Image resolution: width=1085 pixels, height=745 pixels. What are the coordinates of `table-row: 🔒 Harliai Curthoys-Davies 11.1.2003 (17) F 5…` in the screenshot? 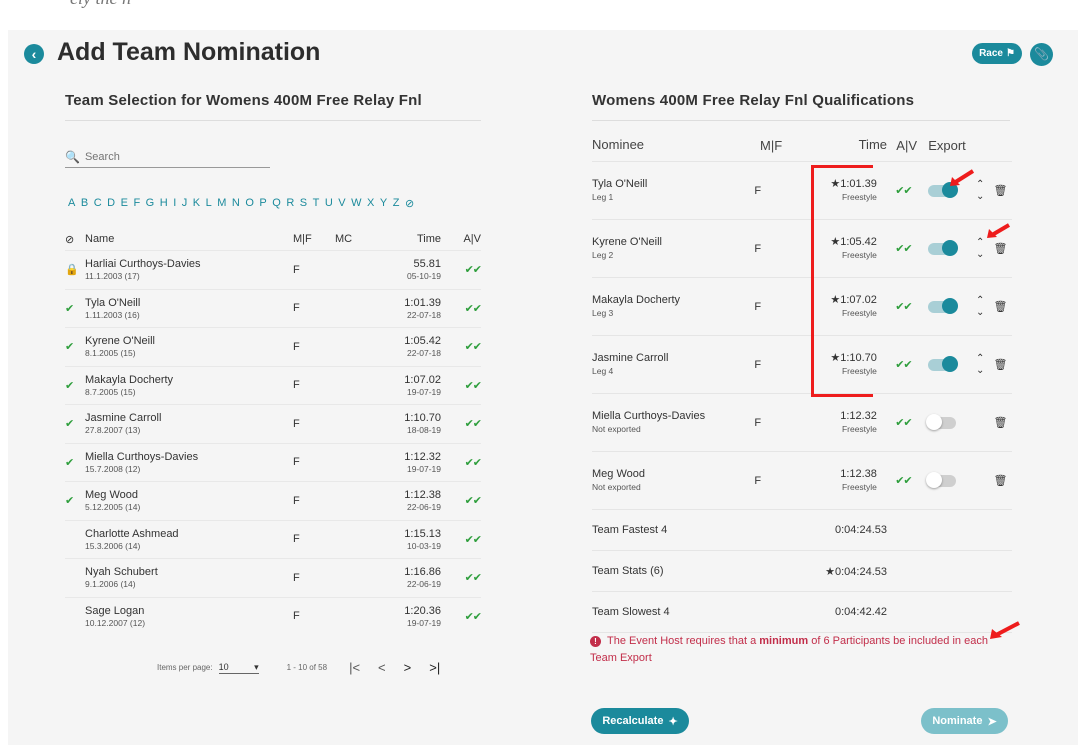 It's located at (273, 269).